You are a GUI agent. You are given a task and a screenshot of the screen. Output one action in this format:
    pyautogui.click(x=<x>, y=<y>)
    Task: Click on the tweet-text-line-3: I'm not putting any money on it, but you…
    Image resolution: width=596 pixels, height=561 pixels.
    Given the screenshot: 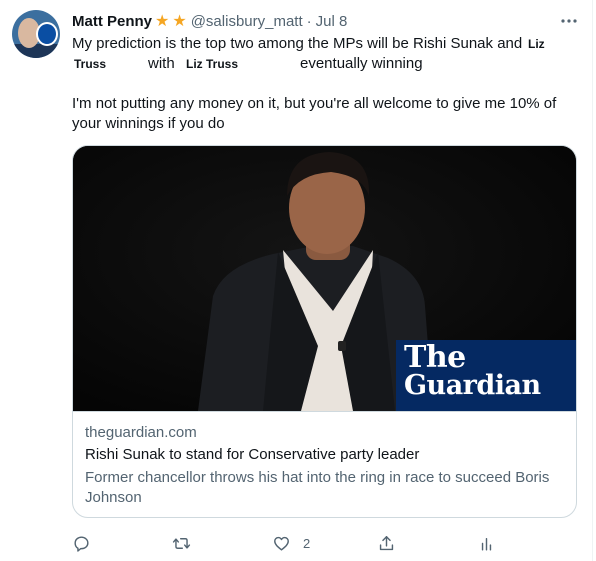 What is the action you would take?
    pyautogui.click(x=314, y=103)
    